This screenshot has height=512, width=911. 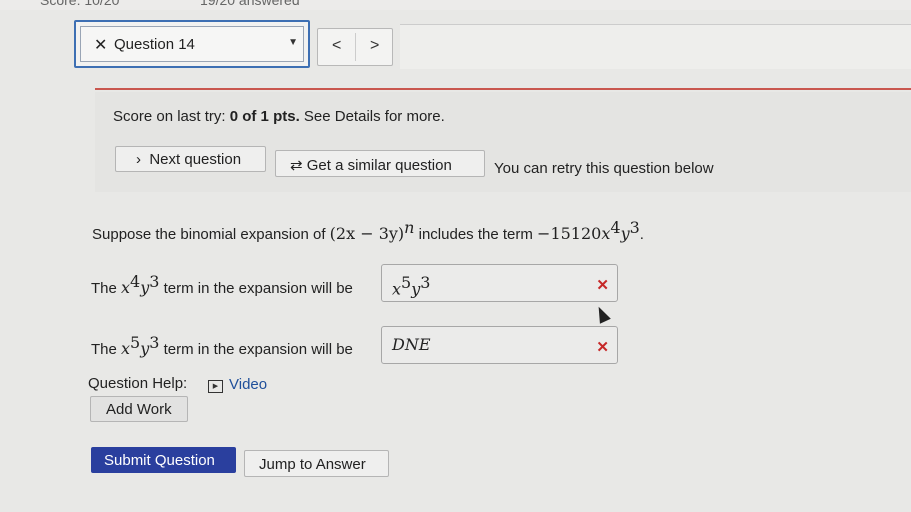 I want to click on question-period: ., so click(x=641, y=234).